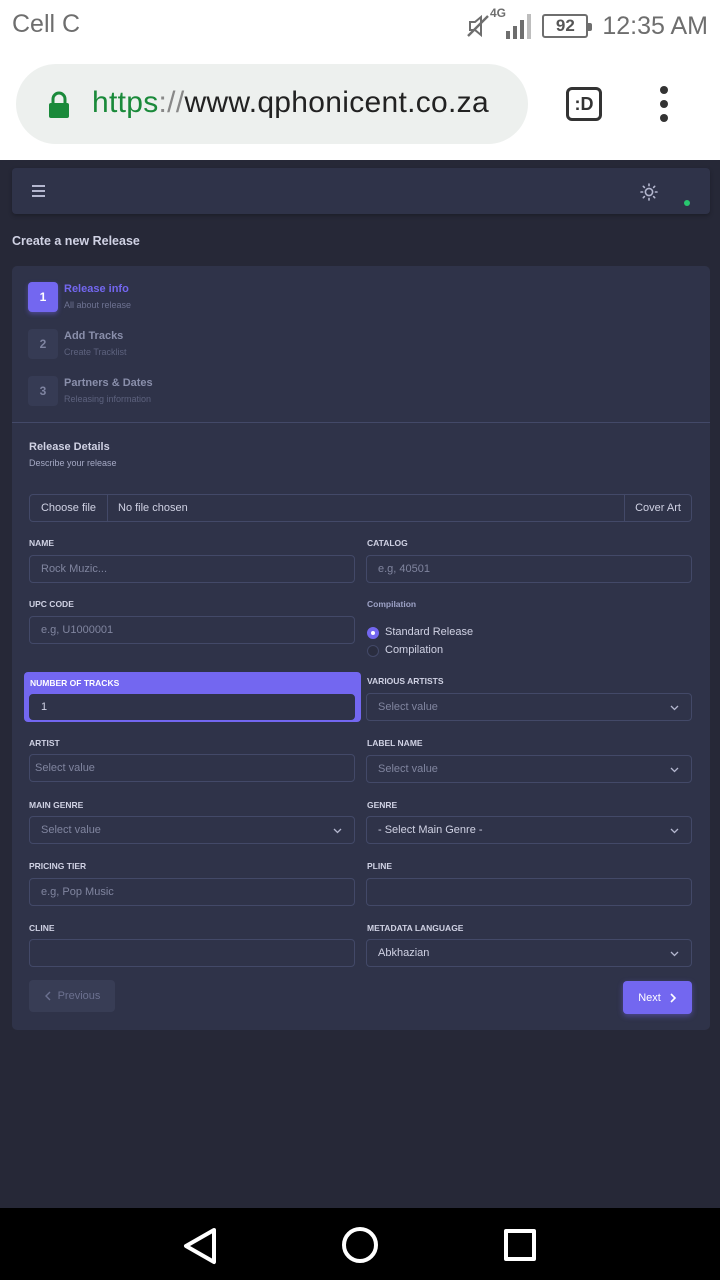 The width and height of the screenshot is (720, 1280). I want to click on radio-label: Standard Release, so click(429, 632).